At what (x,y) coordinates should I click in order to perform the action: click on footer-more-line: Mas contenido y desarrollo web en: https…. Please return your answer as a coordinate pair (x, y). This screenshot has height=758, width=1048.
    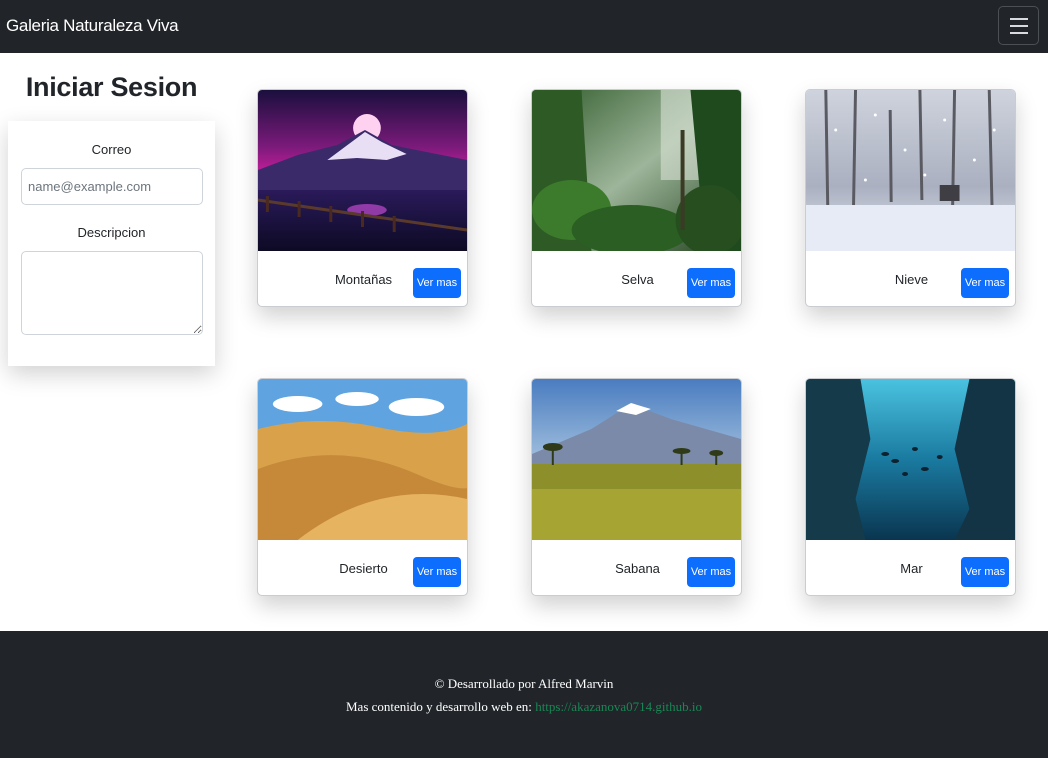
    Looking at the image, I should click on (524, 707).